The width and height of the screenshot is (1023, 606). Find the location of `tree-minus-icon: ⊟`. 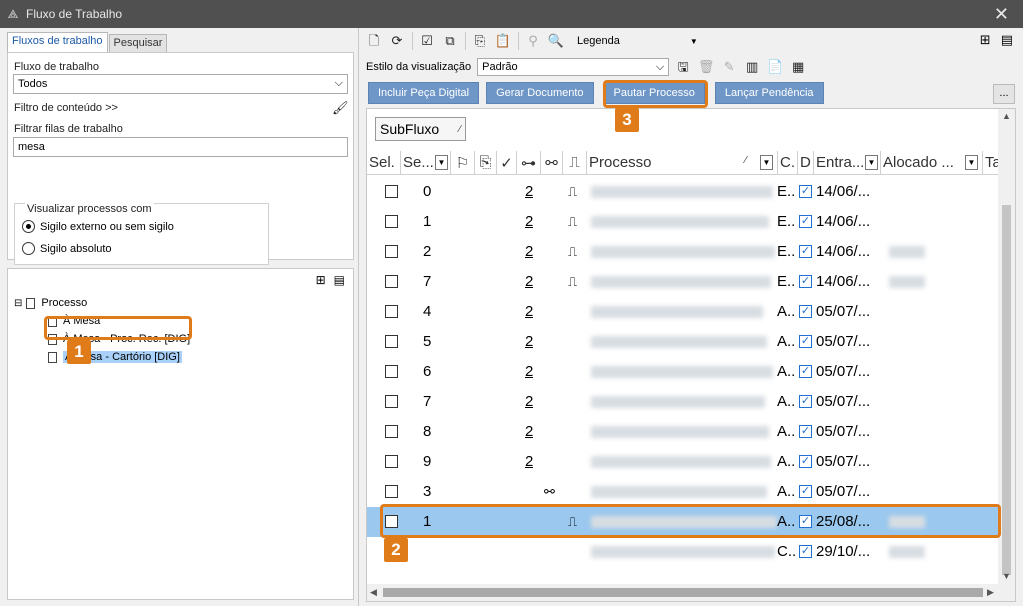

tree-minus-icon: ⊟ is located at coordinates (18, 303).